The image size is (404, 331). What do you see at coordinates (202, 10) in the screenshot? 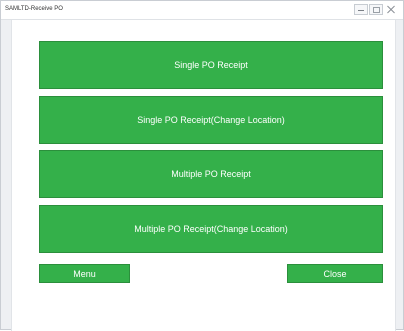
I see `title-bar: SAMLTD-Receive PO` at bounding box center [202, 10].